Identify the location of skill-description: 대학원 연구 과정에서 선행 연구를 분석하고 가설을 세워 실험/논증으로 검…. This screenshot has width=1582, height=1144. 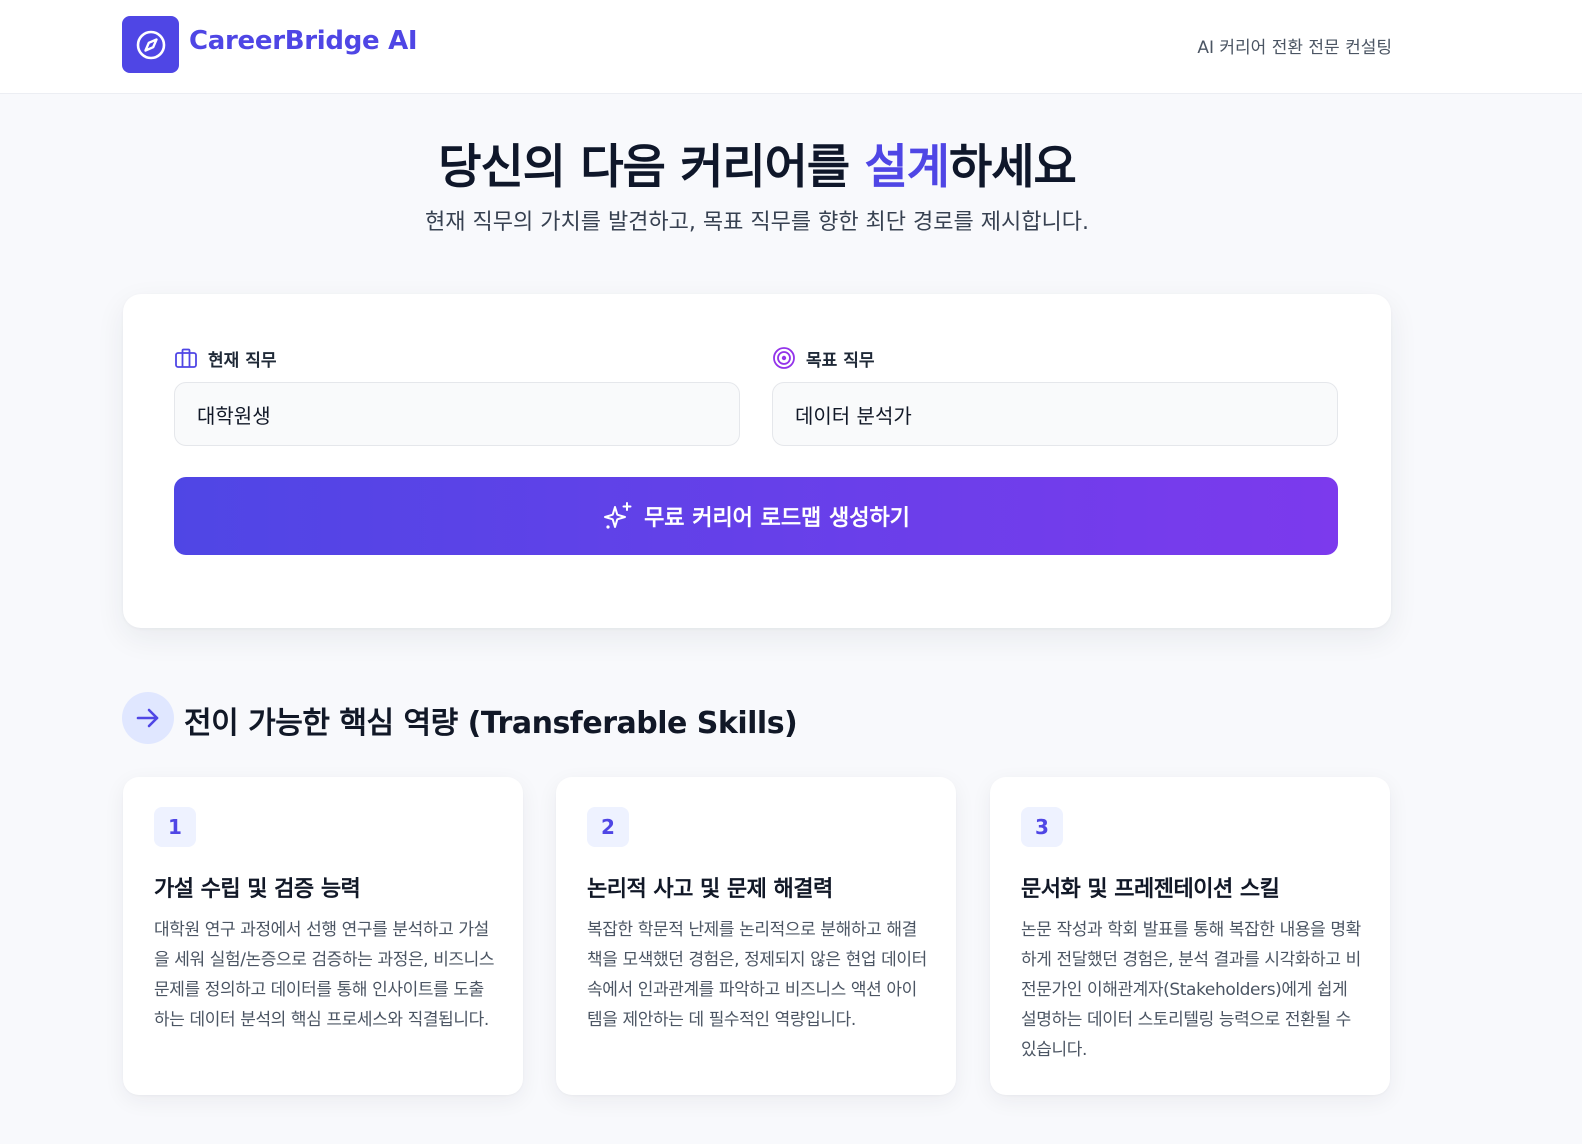
(324, 975).